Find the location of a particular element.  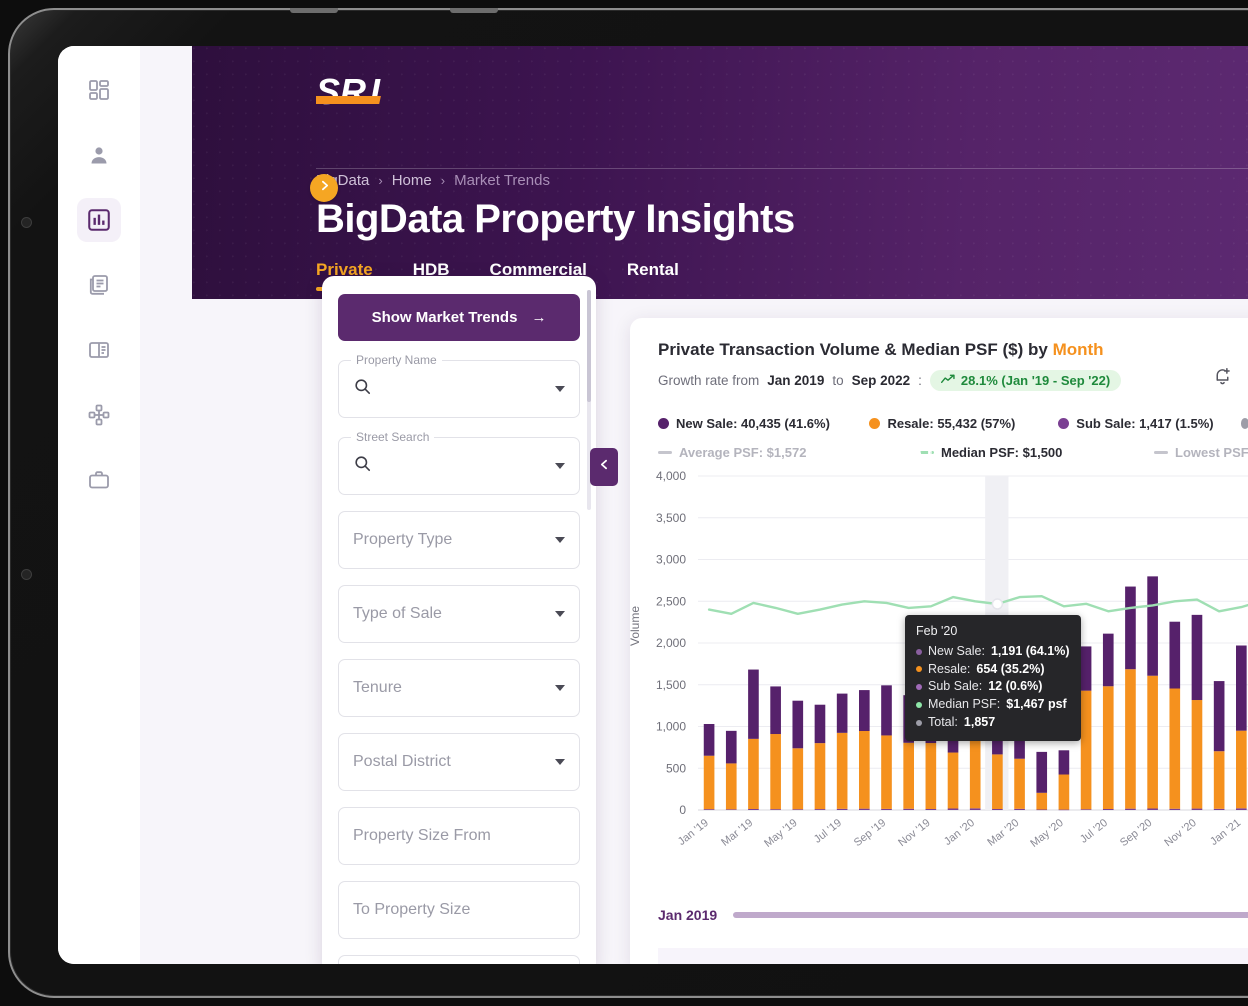

breadcrumb-item-1: Home is located at coordinates (412, 180).